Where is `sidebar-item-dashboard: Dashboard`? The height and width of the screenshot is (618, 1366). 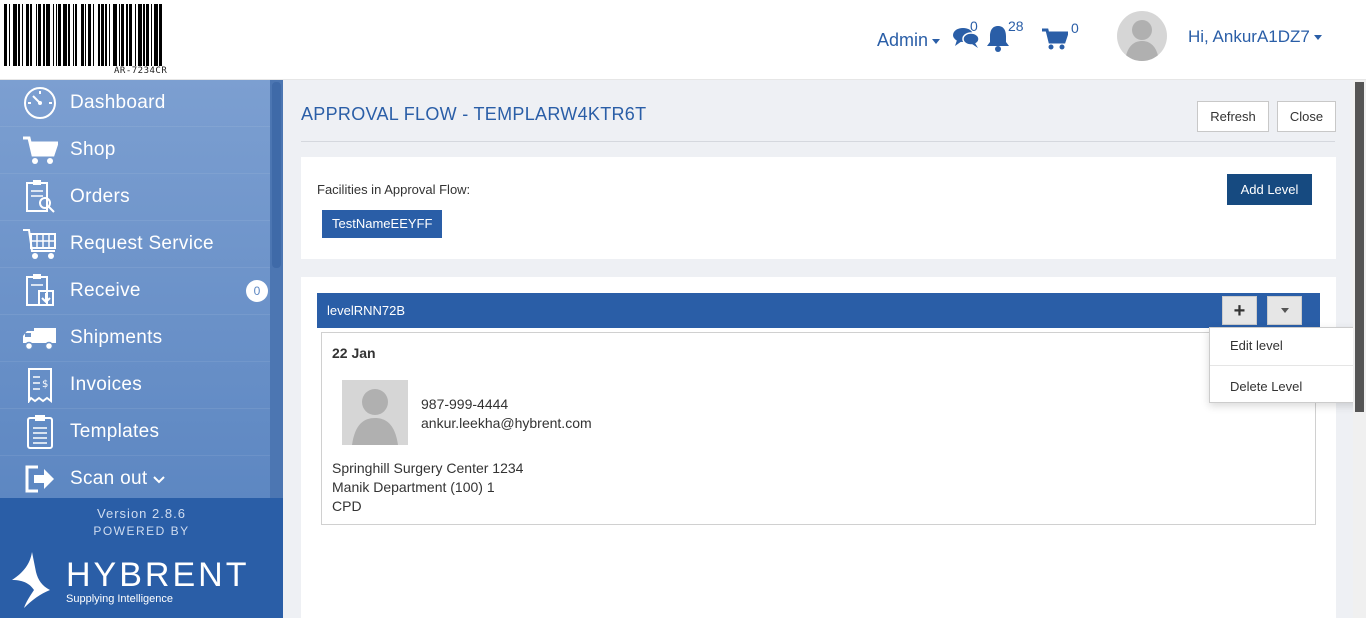
sidebar-item-dashboard: Dashboard is located at coordinates (135, 103).